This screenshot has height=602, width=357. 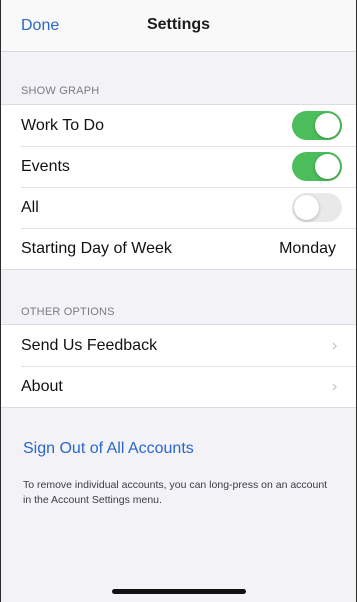 I want to click on row-label: Events, so click(x=45, y=166).